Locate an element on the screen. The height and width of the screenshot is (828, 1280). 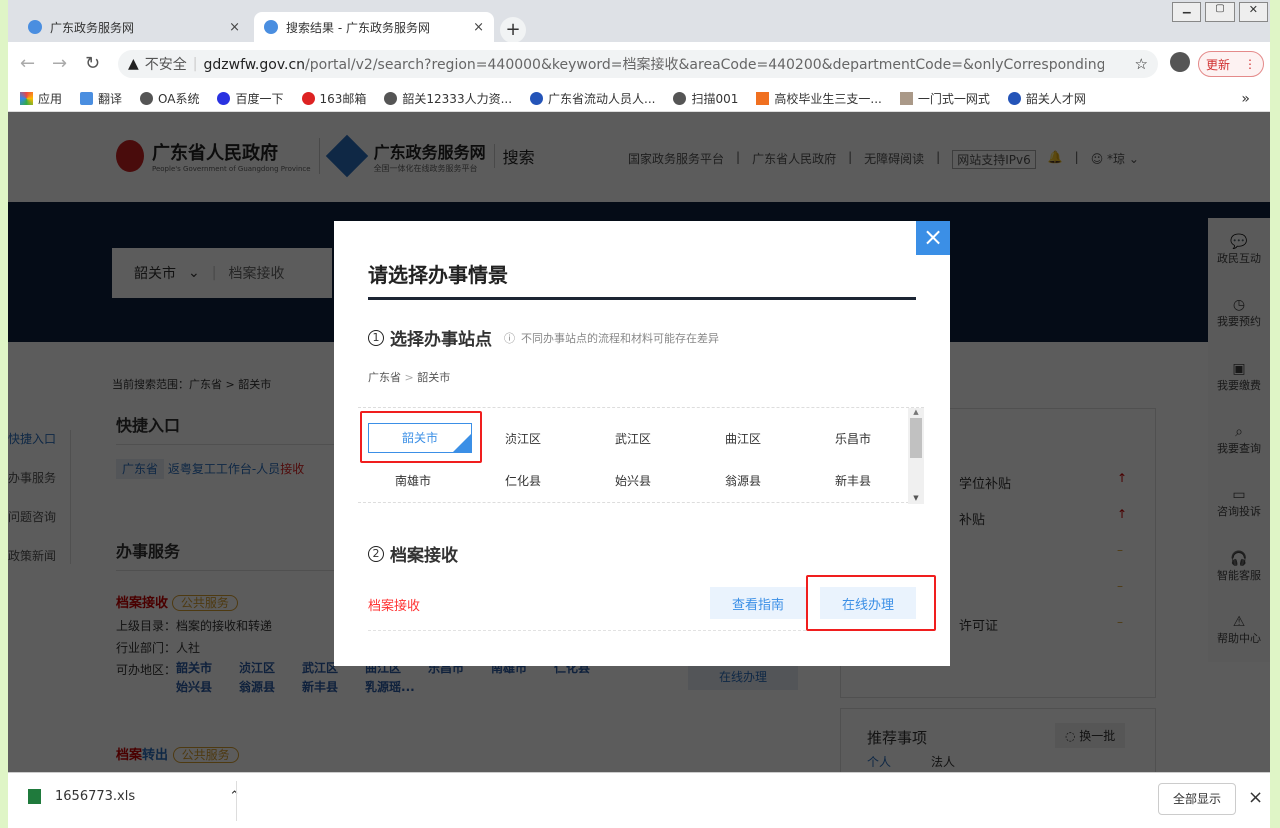
close-window-icon: ✕ is located at coordinates (1253, 12).